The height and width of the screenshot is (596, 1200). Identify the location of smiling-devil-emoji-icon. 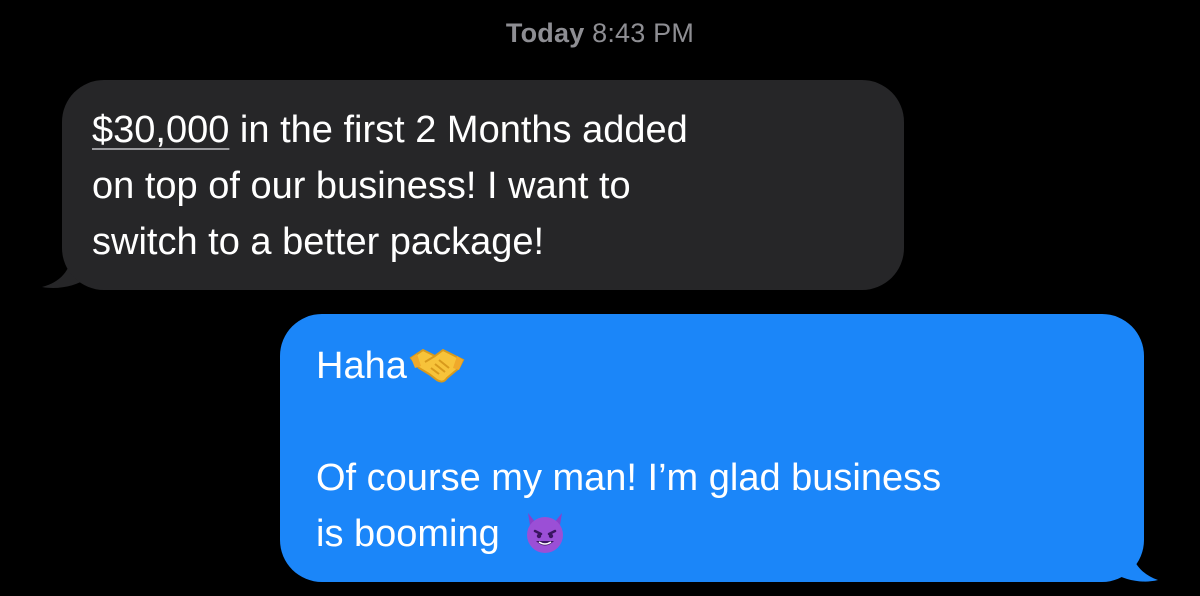
(545, 532).